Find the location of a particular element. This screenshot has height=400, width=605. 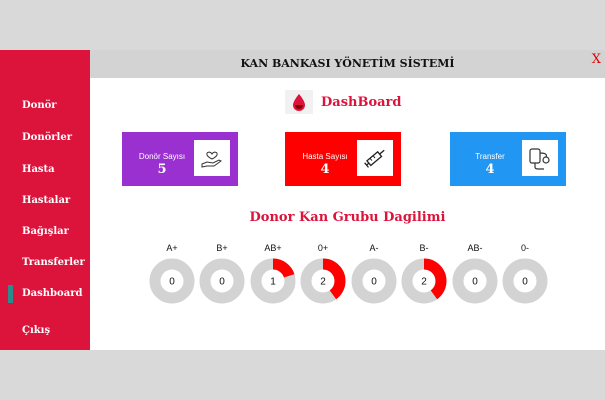

blood-group-label: B+ is located at coordinates (222, 248).